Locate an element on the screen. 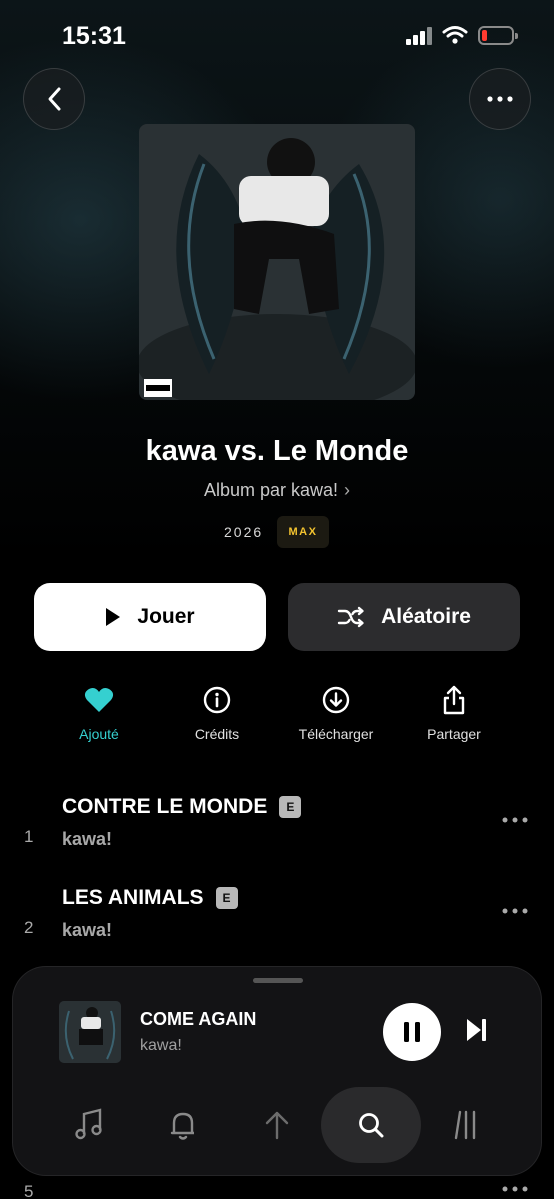 This screenshot has width=554, height=1199. tab-music is located at coordinates (89, 1125).